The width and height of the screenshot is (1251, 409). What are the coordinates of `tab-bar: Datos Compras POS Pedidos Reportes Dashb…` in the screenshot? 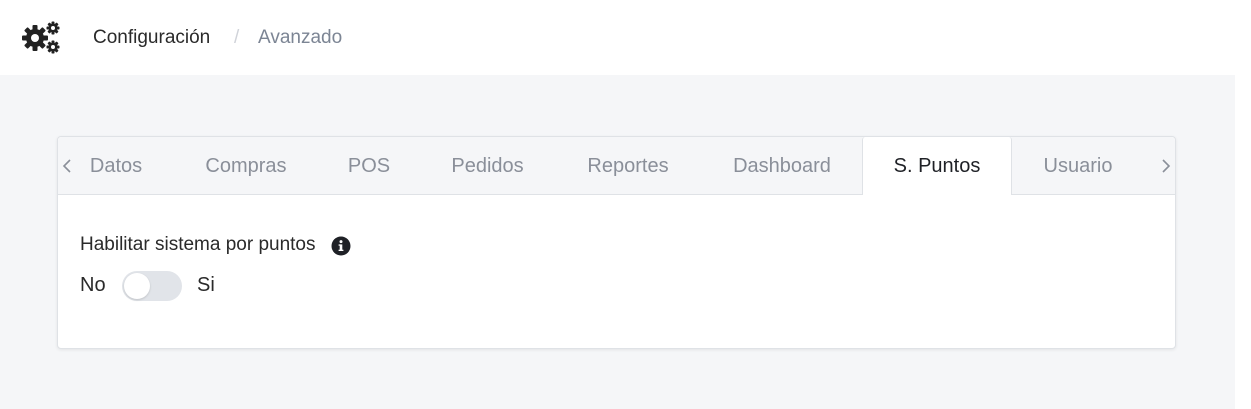 It's located at (616, 166).